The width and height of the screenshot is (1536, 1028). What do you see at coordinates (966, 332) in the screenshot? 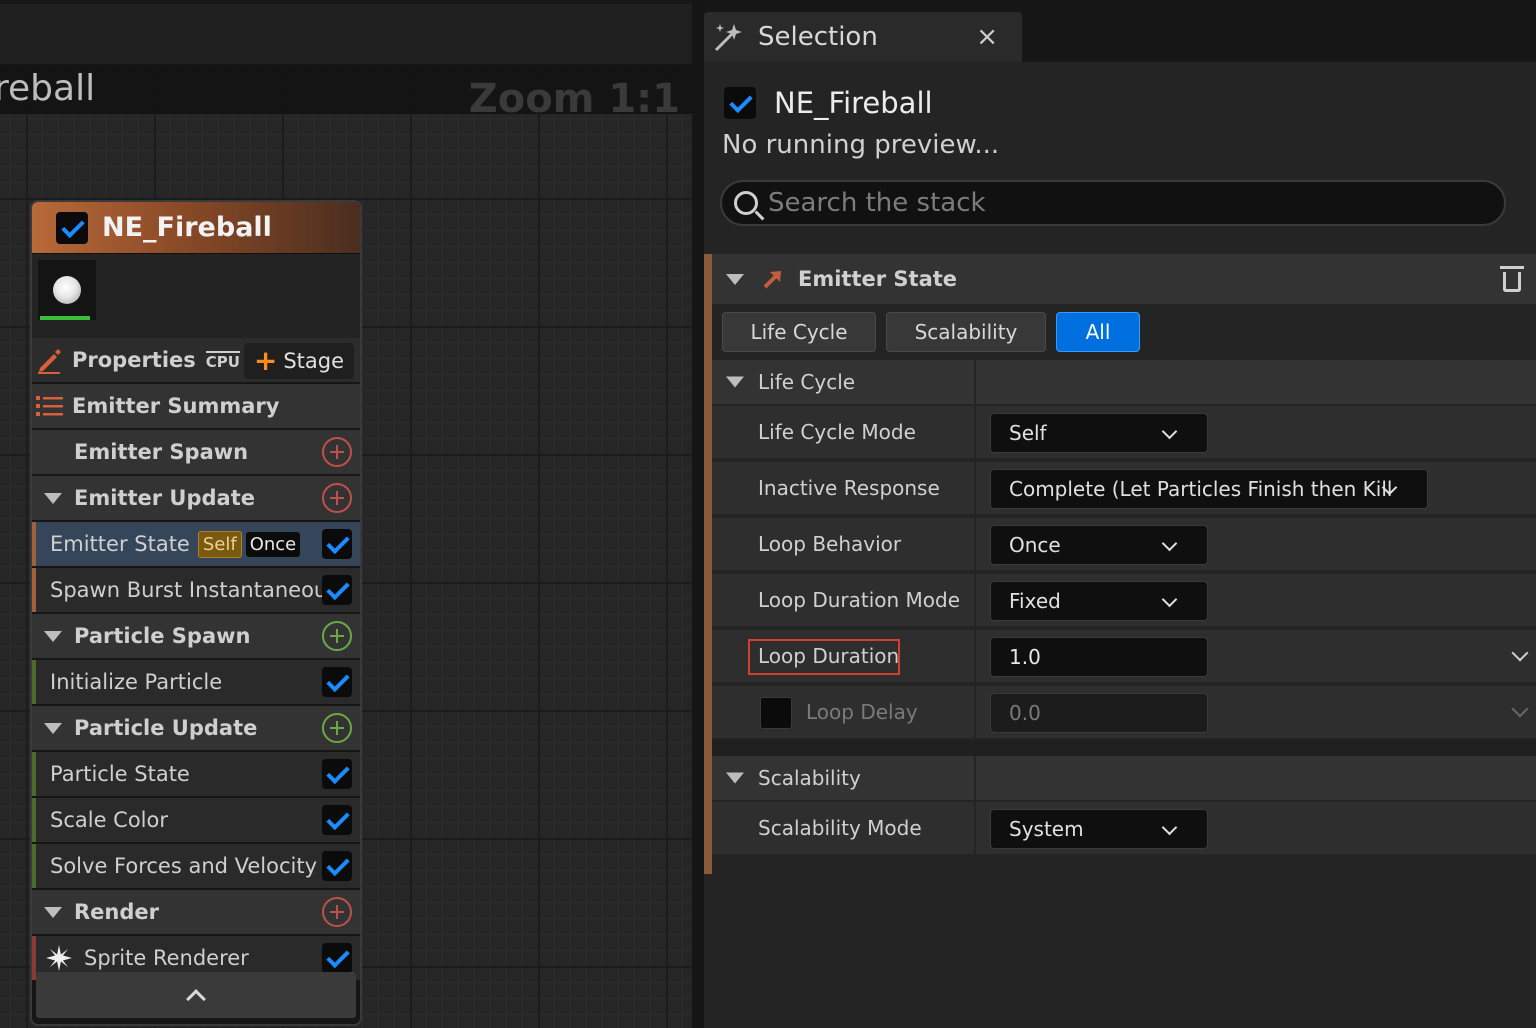
I see `filter-button: Scalability` at bounding box center [966, 332].